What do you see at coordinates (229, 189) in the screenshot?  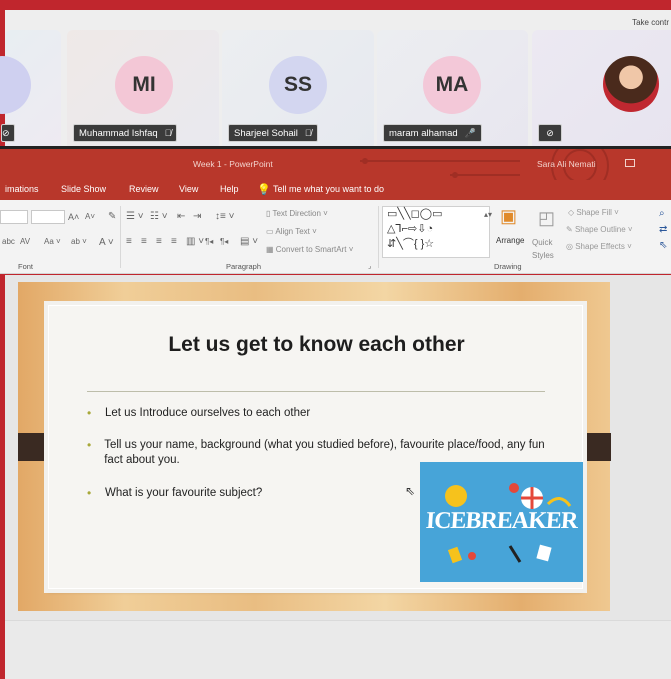 I see `tab-help: Help` at bounding box center [229, 189].